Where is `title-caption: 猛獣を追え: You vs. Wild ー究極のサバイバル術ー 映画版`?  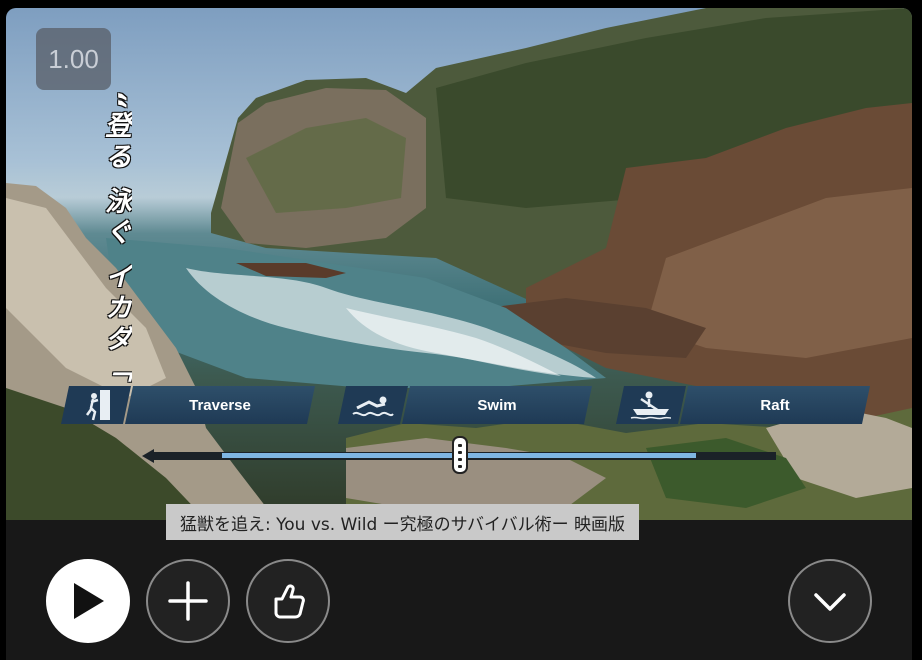 title-caption: 猛獣を追え: You vs. Wild ー究極のサバイバル術ー 映画版 is located at coordinates (403, 522).